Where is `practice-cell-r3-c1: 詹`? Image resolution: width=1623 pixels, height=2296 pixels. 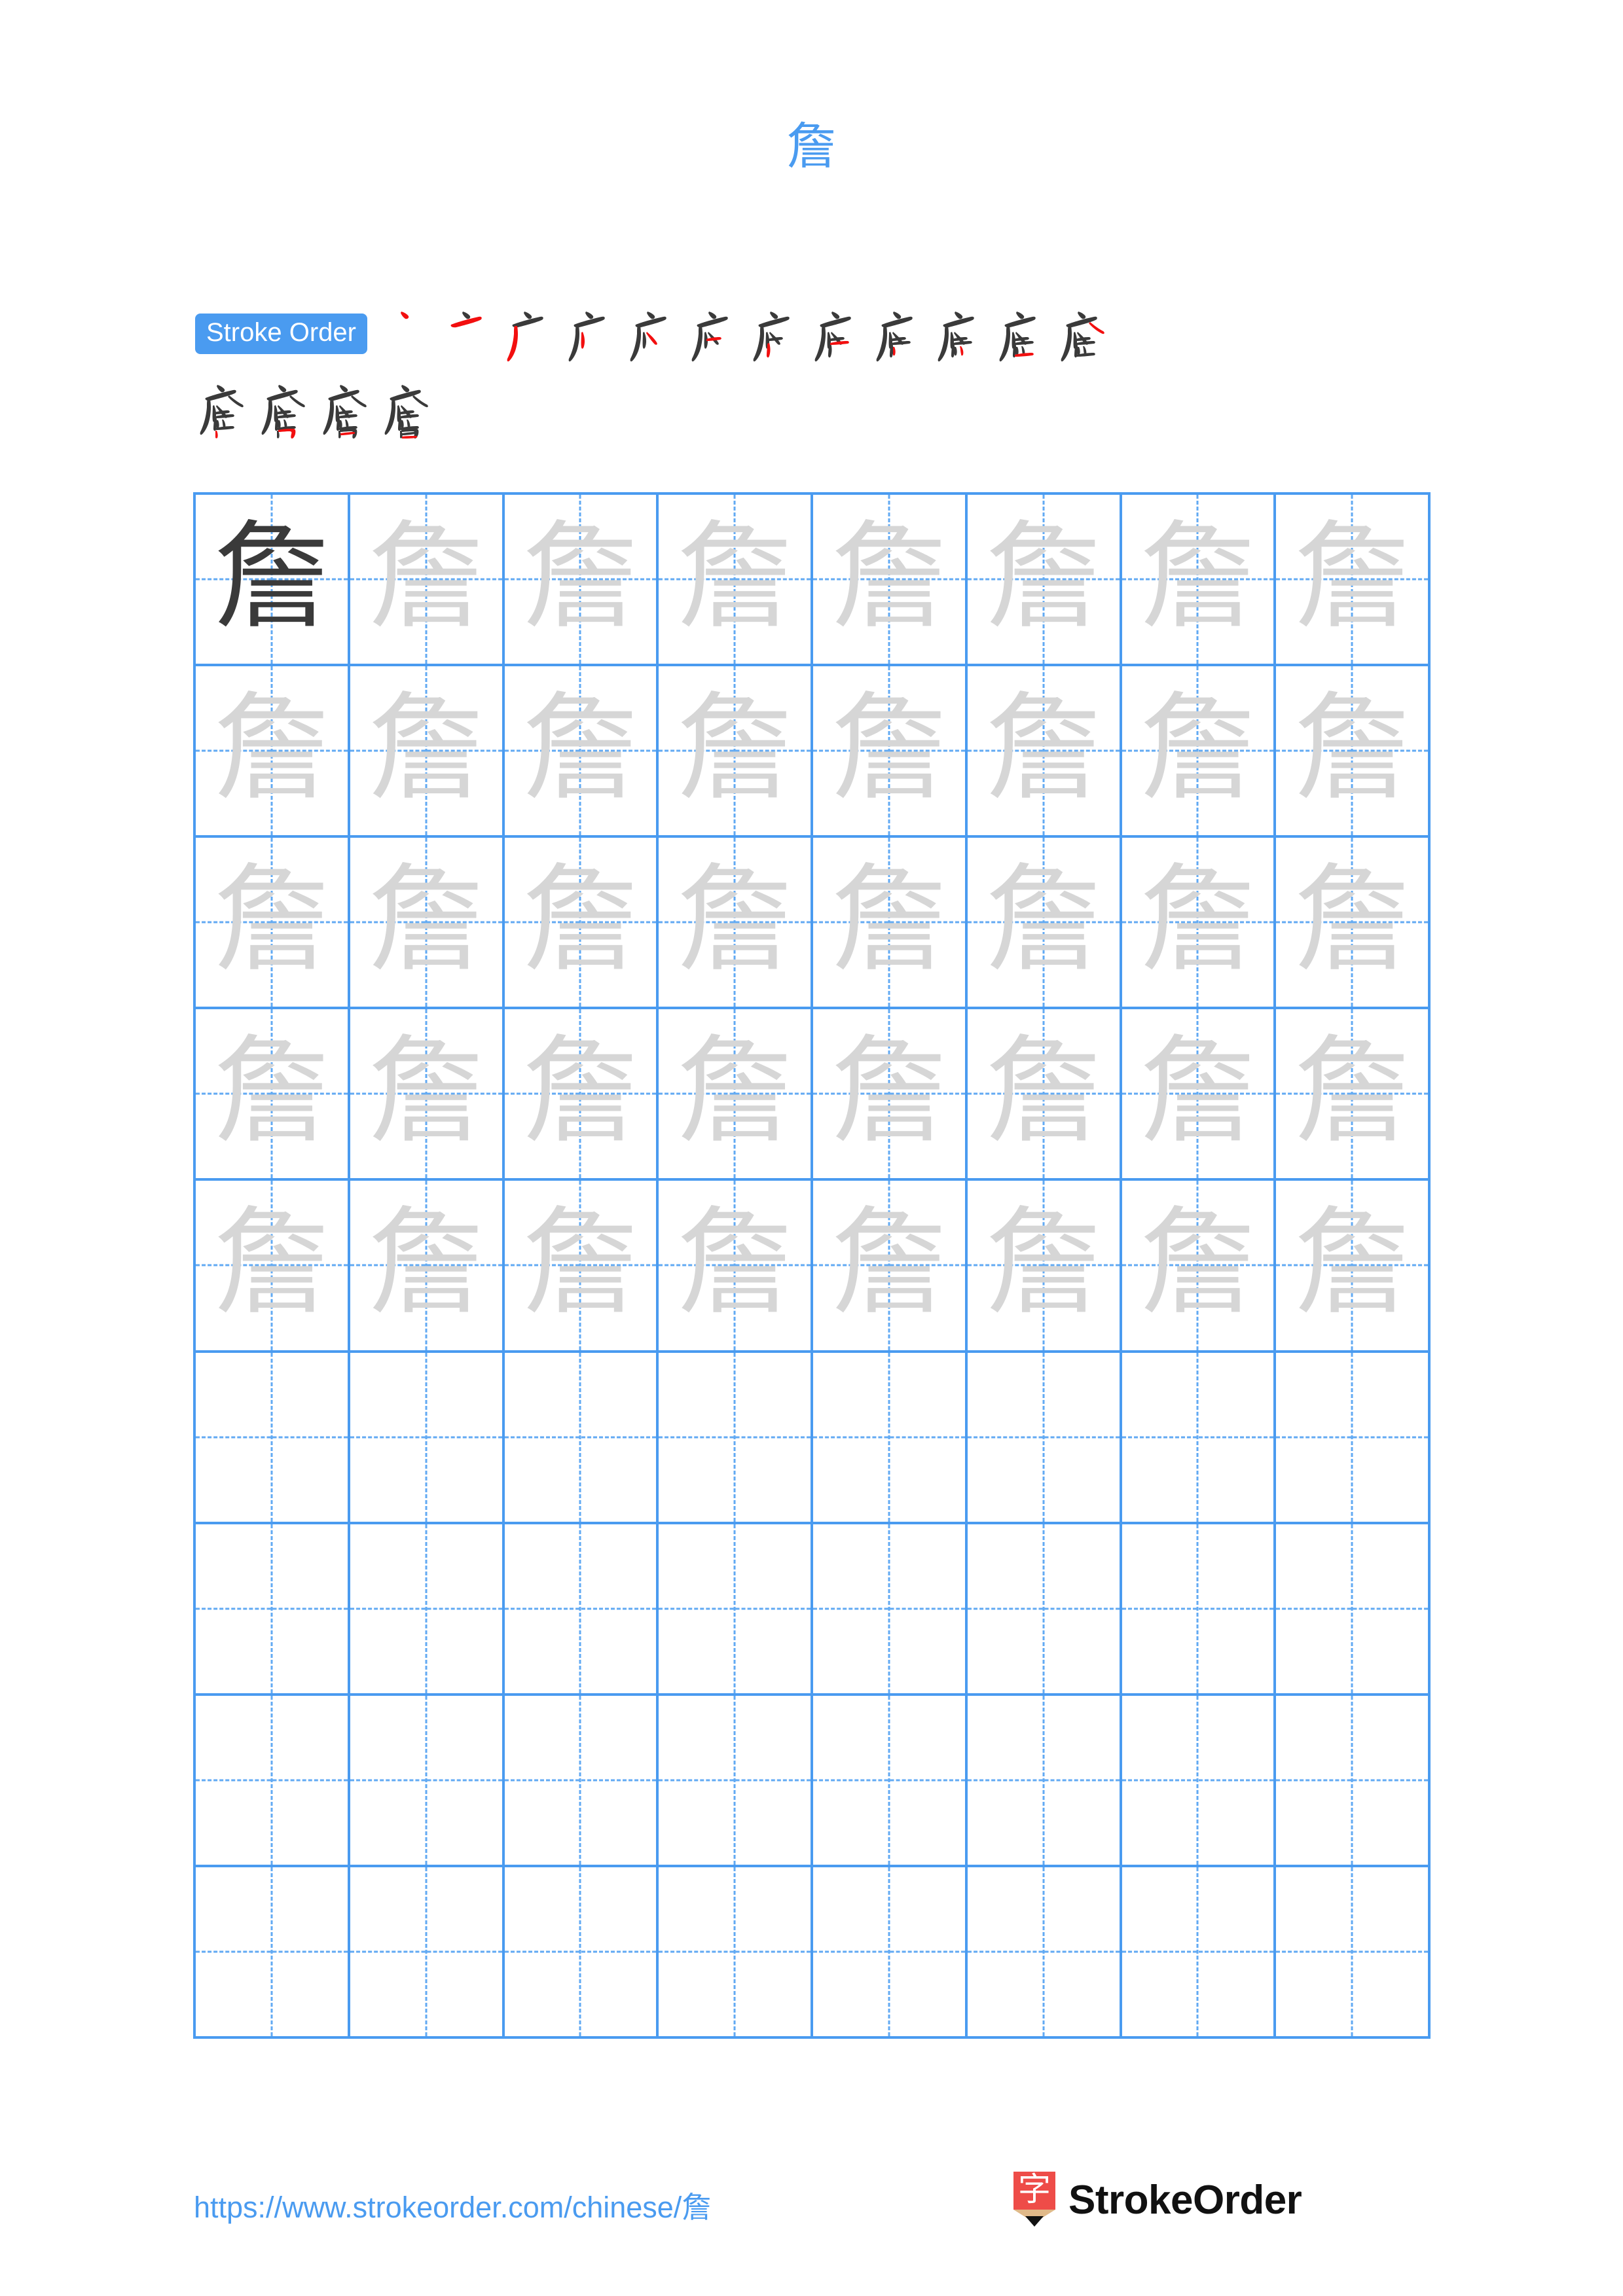
practice-cell-r3-c1: 詹 is located at coordinates (273, 924).